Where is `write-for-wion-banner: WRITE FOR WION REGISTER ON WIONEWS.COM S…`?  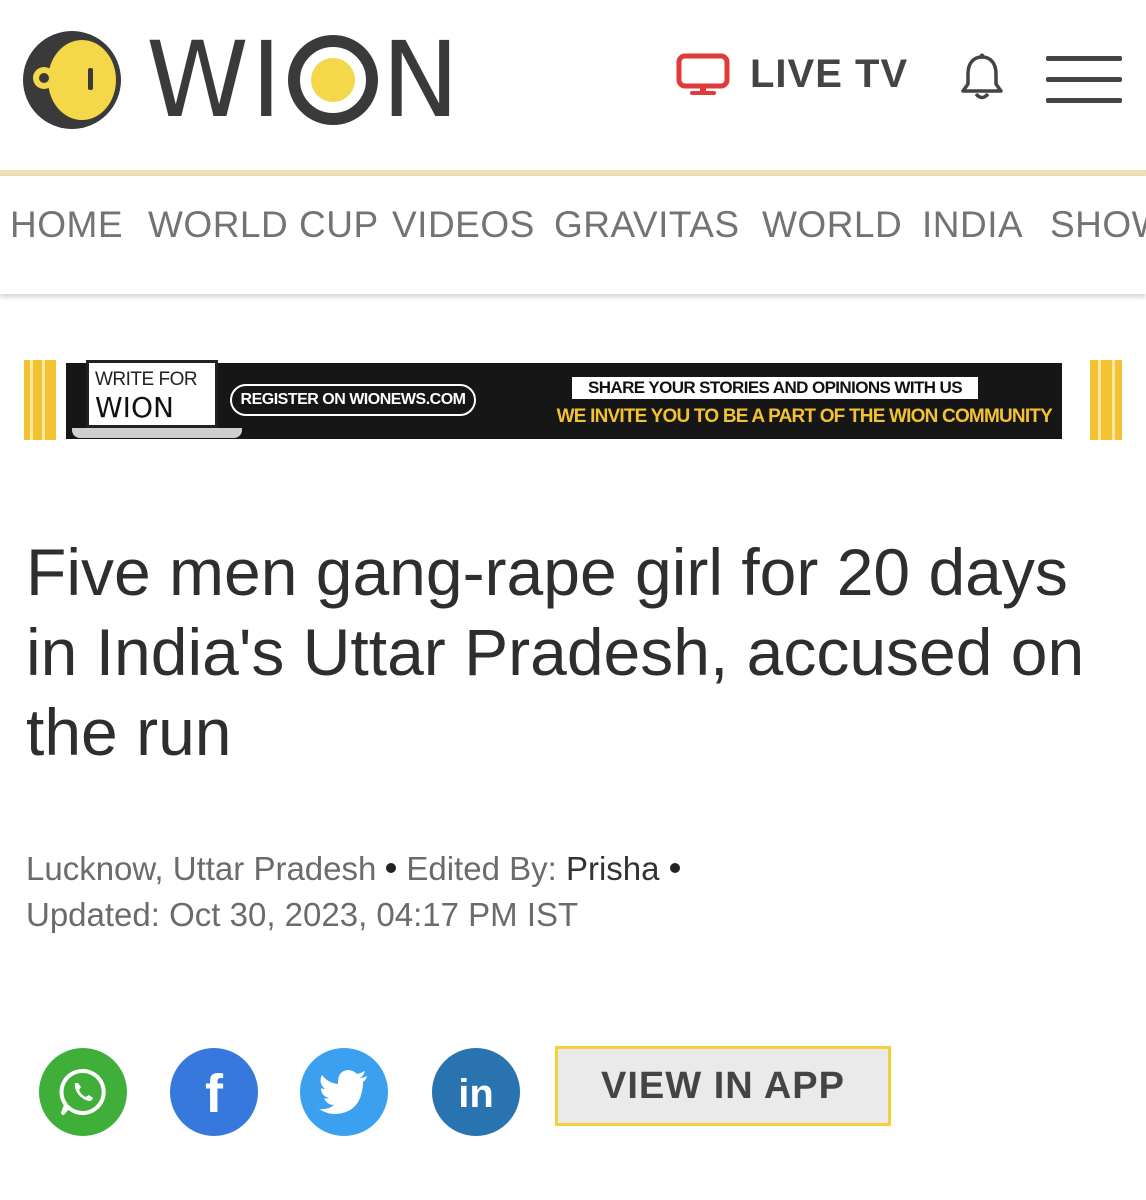
write-for-wion-banner: WRITE FOR WION REGISTER ON WIONEWS.COM S… is located at coordinates (573, 401).